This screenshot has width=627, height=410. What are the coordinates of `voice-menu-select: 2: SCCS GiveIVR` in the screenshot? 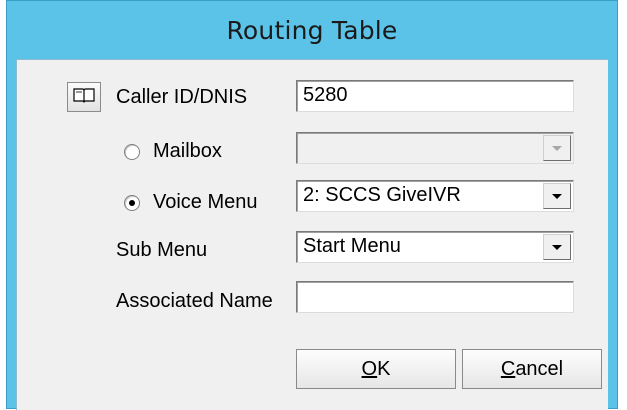 It's located at (435, 196).